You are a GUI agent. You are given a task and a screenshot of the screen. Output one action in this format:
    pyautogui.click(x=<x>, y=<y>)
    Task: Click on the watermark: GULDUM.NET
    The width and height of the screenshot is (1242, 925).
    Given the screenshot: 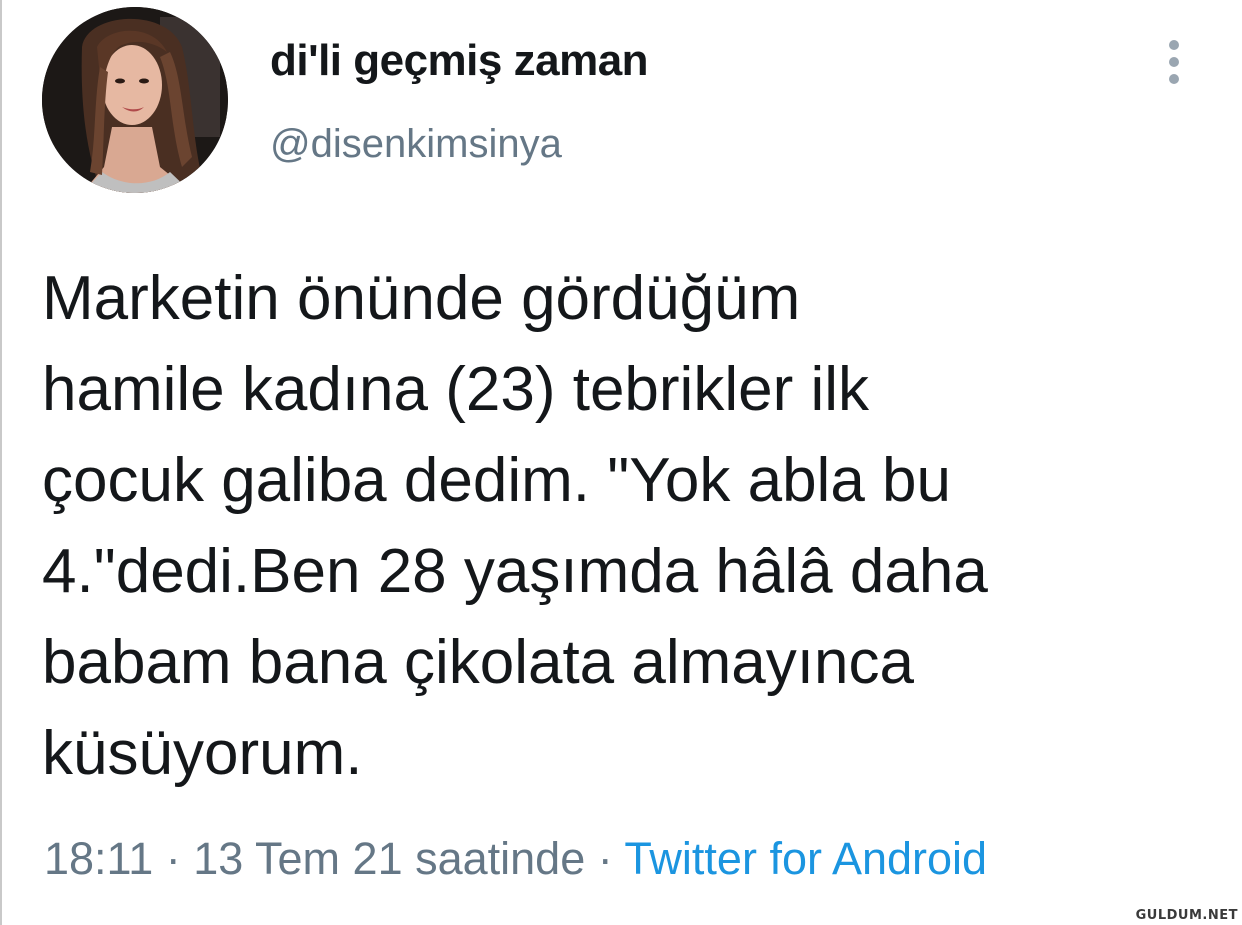 What is the action you would take?
    pyautogui.click(x=1186, y=915)
    